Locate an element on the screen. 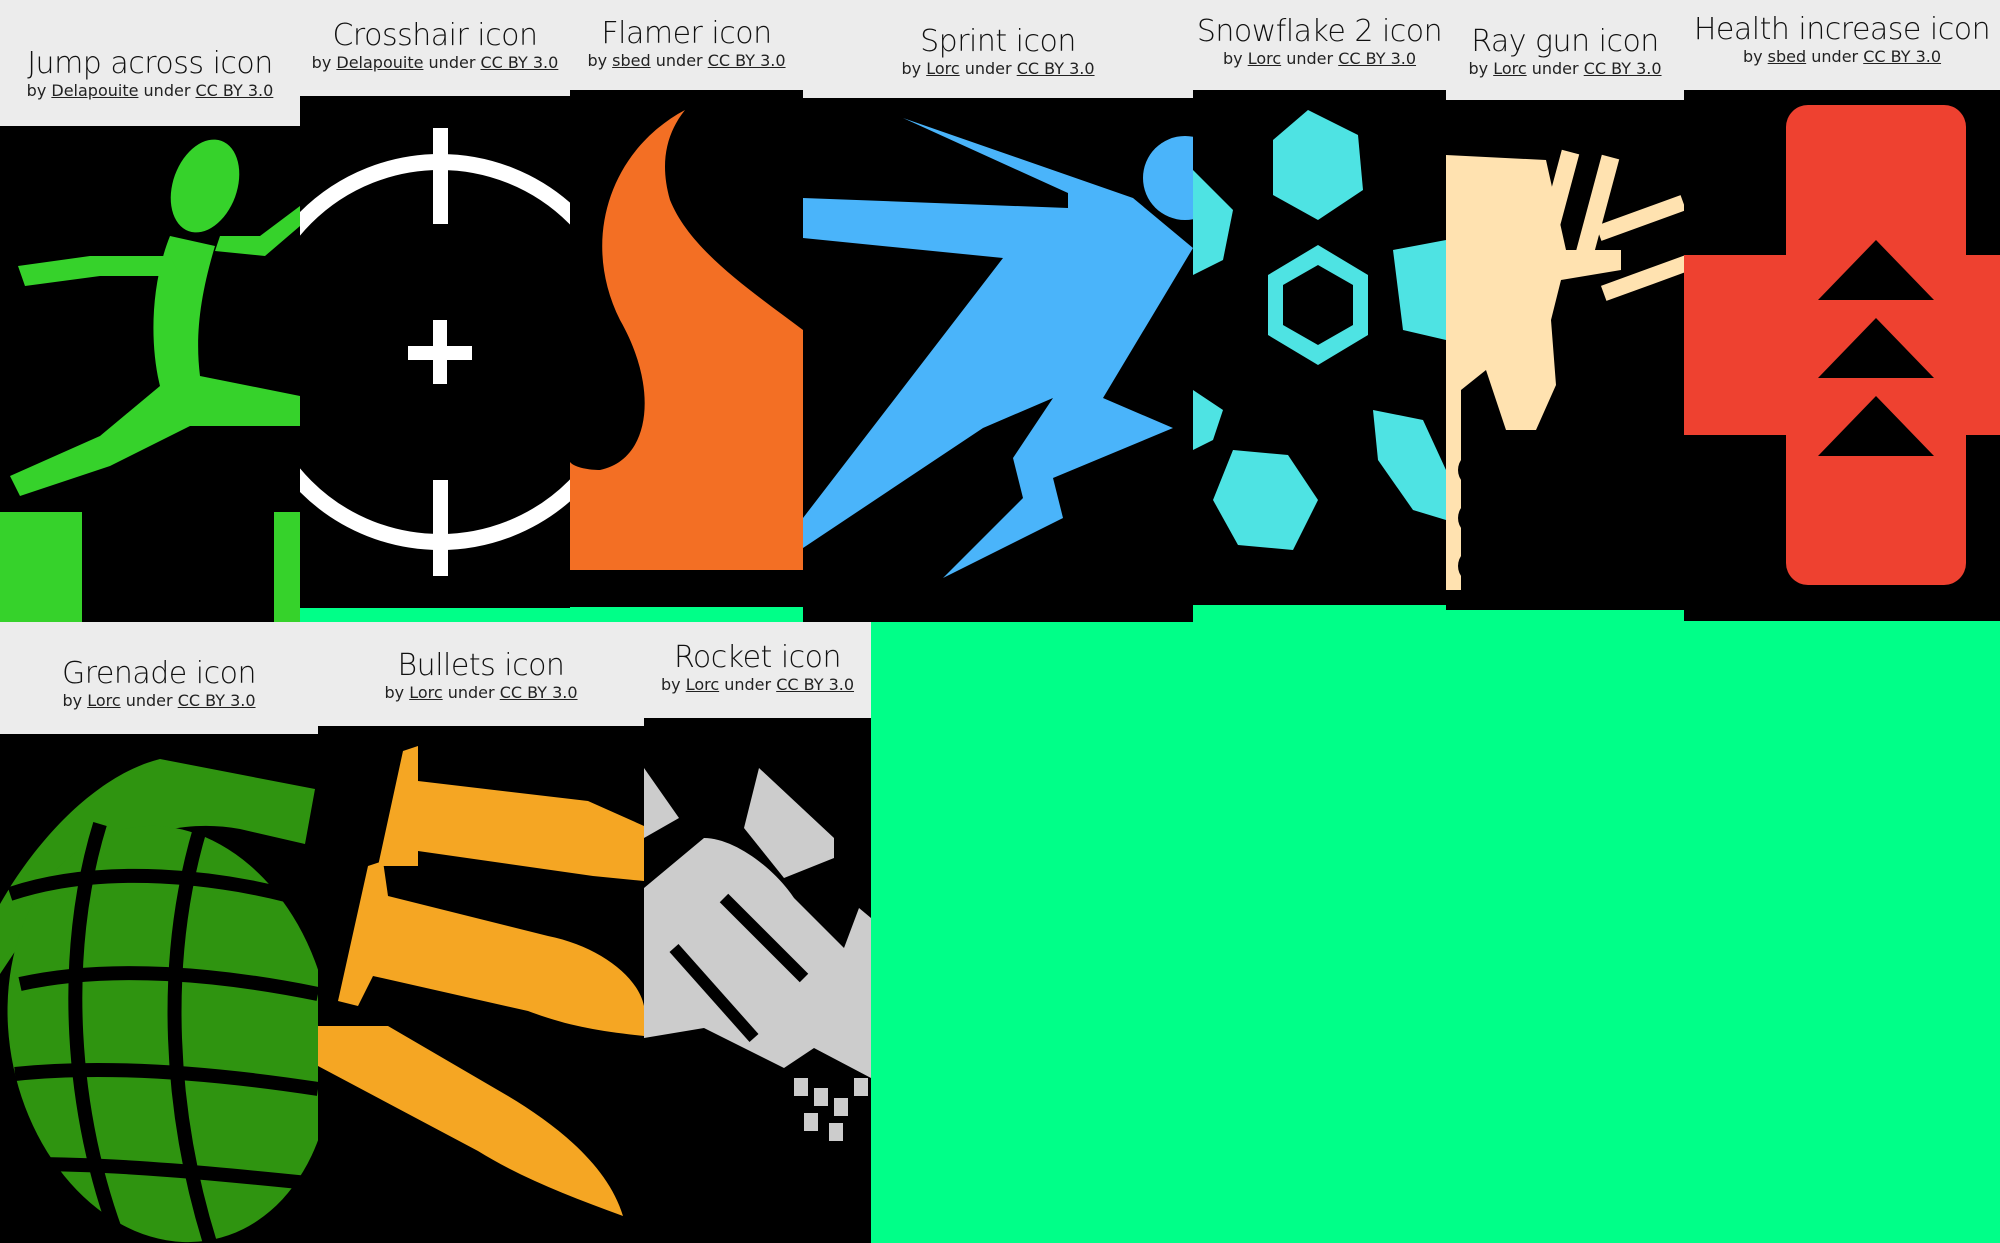  grenade-icon is located at coordinates (159, 1001).